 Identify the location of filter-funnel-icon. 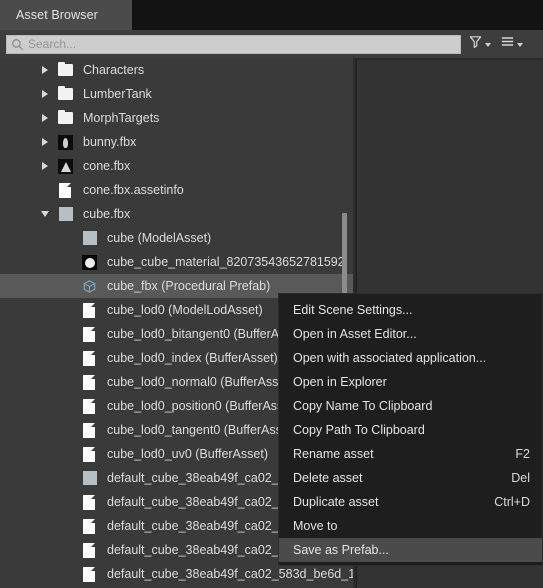
(475, 44).